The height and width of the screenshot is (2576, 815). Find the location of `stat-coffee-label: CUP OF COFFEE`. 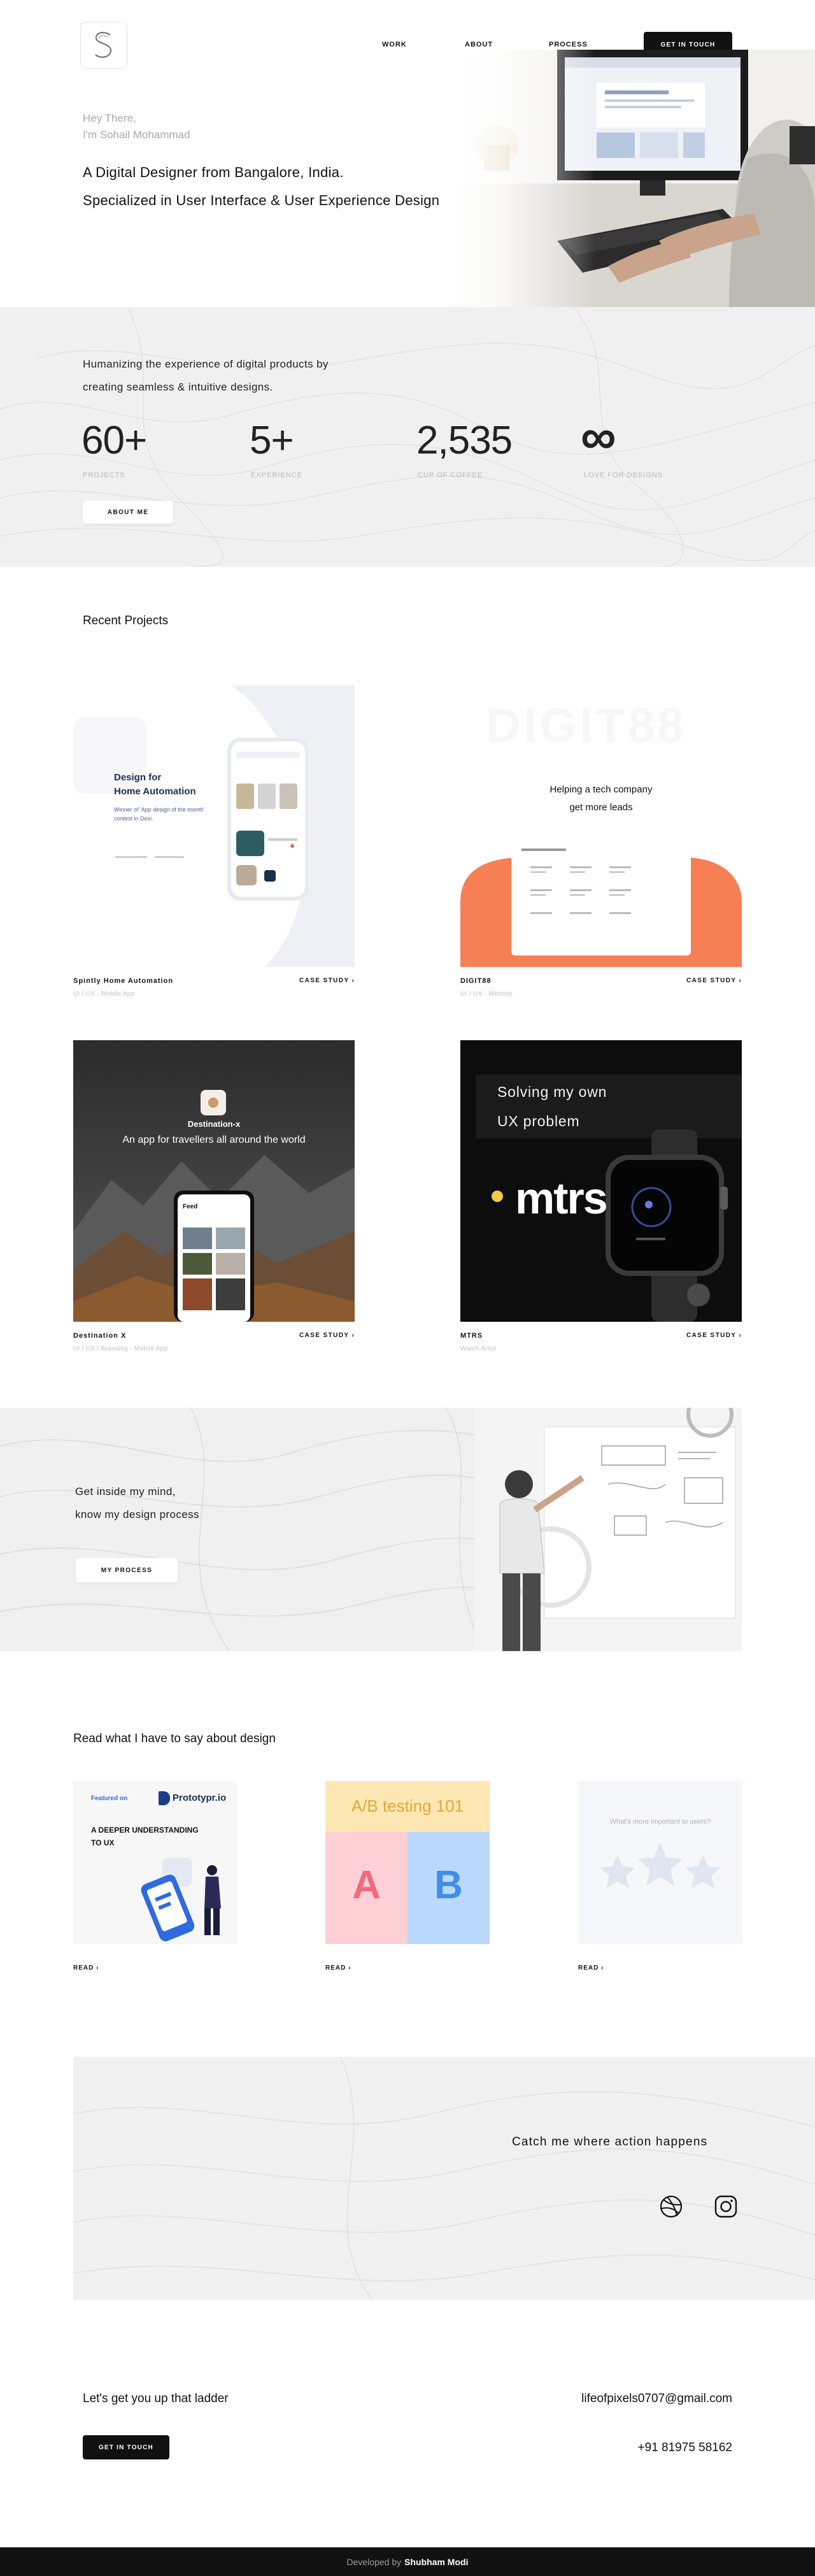

stat-coffee-label: CUP OF COFFEE is located at coordinates (451, 475).